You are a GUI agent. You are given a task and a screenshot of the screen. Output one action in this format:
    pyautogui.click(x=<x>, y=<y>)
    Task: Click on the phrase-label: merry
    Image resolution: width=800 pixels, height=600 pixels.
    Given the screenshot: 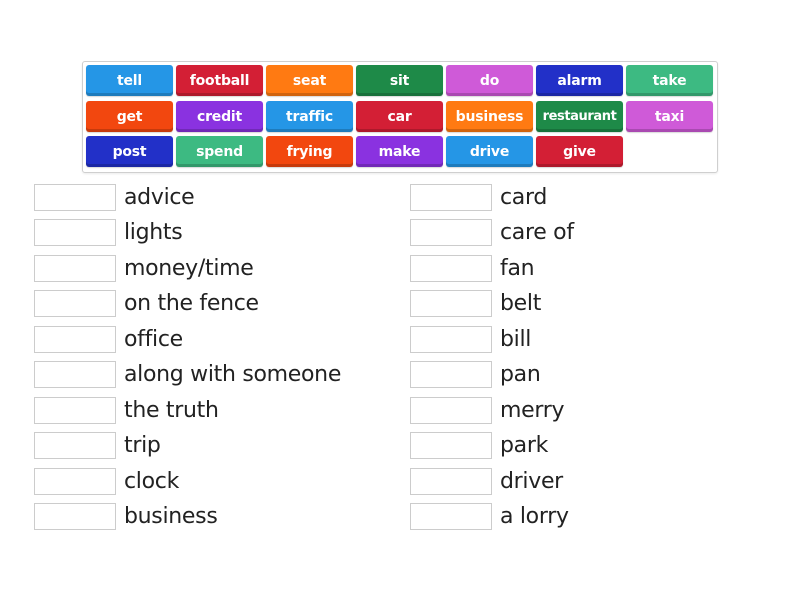 What is the action you would take?
    pyautogui.click(x=532, y=410)
    